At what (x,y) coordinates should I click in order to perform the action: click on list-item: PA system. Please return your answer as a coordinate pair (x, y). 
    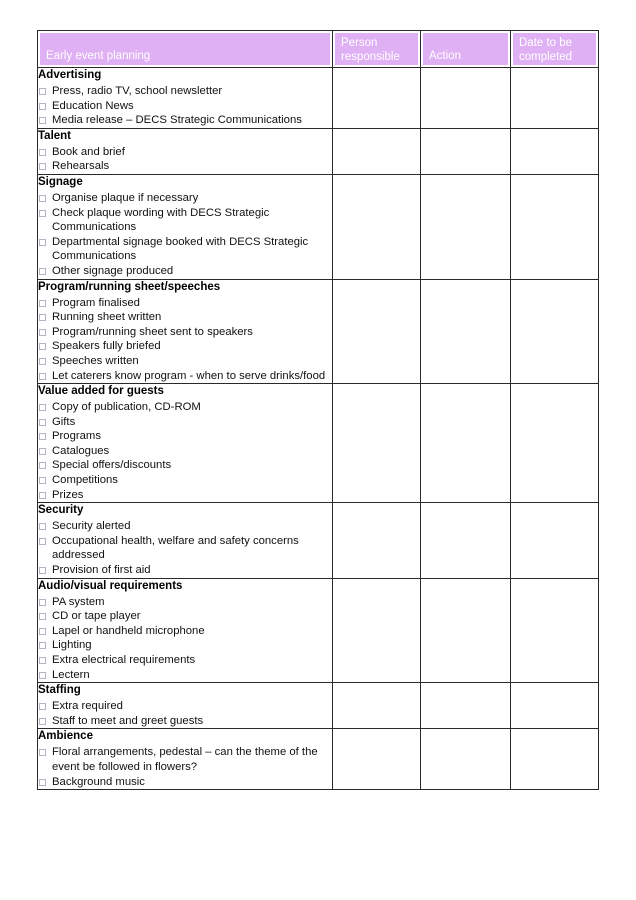
    Looking at the image, I should click on (185, 602).